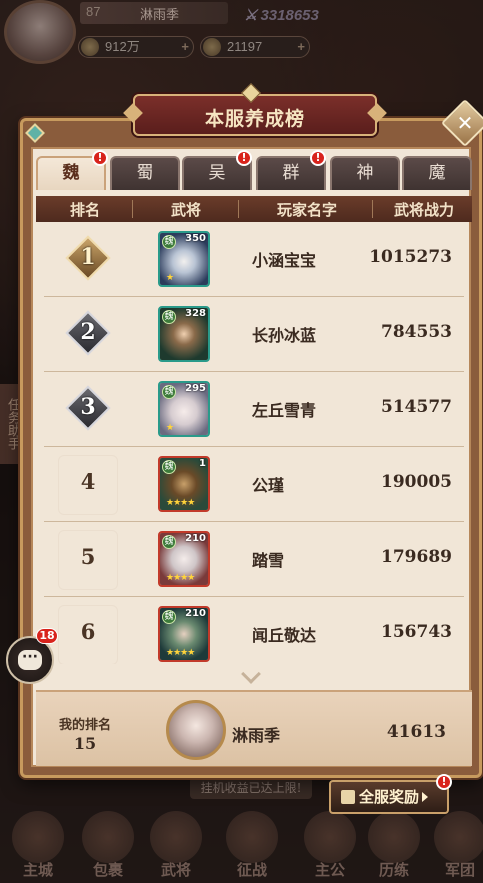 Image resolution: width=483 pixels, height=883 pixels. Describe the element at coordinates (254, 119) in the screenshot. I see `panel-title: 本服养成榜` at that location.